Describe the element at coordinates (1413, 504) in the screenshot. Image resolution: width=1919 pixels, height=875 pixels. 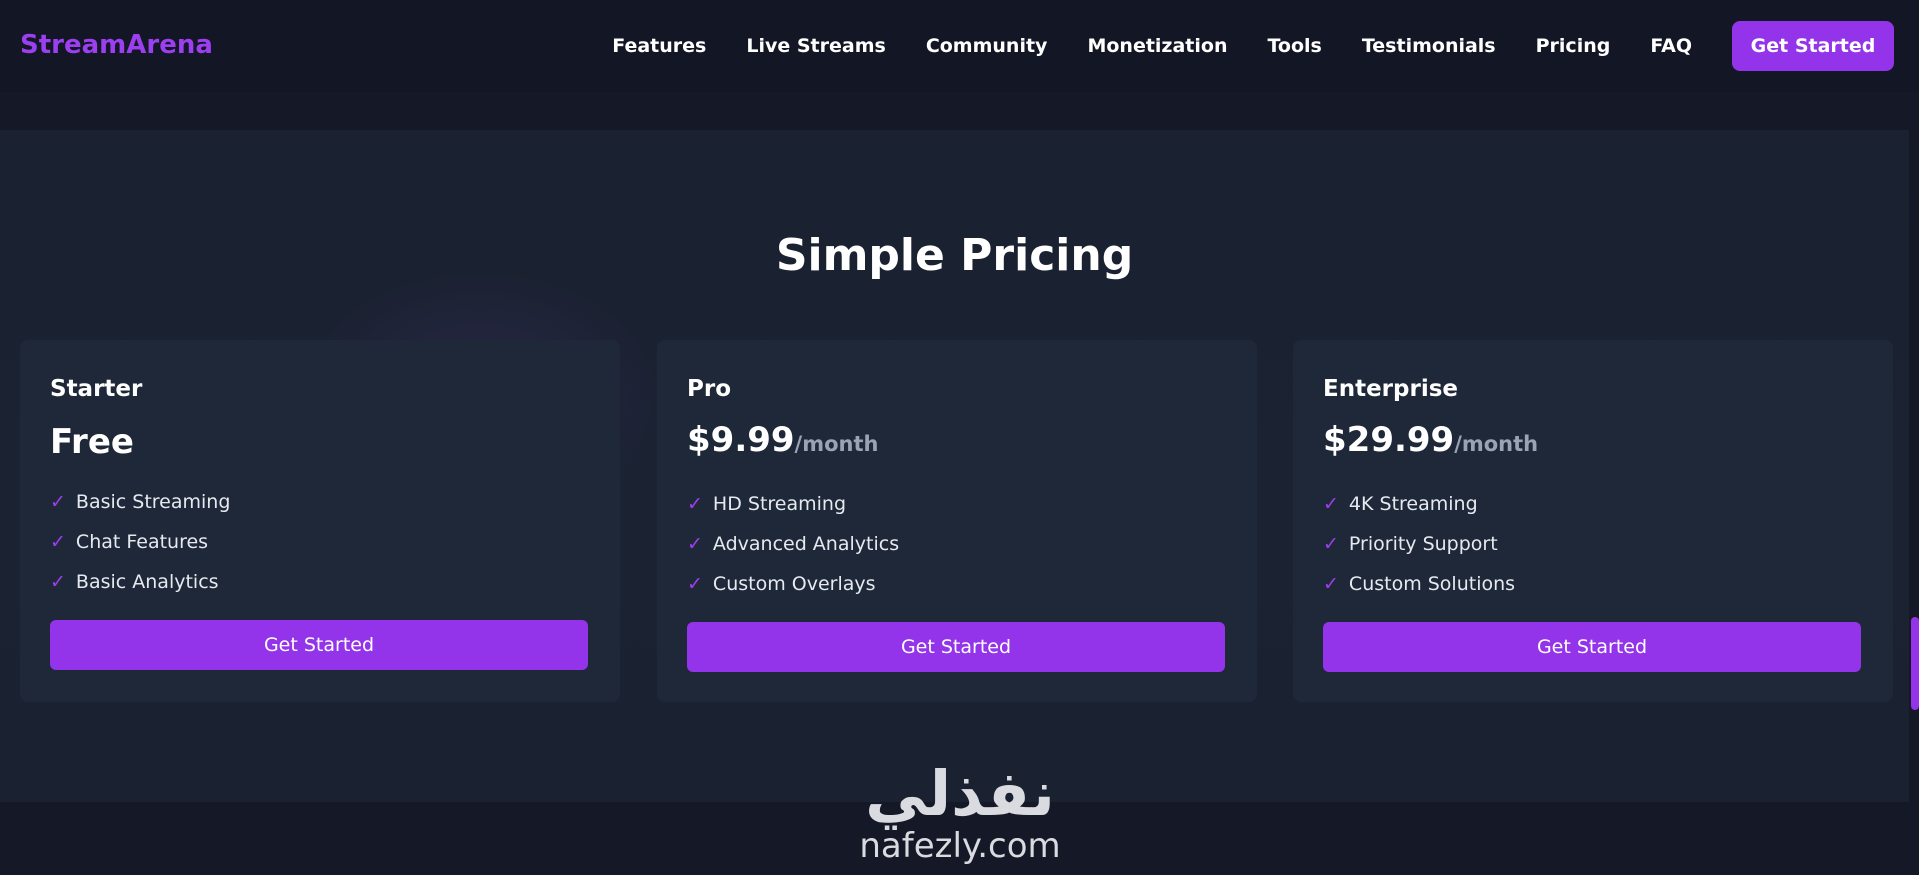
I see `plan-feature-label: 4K Streaming` at that location.